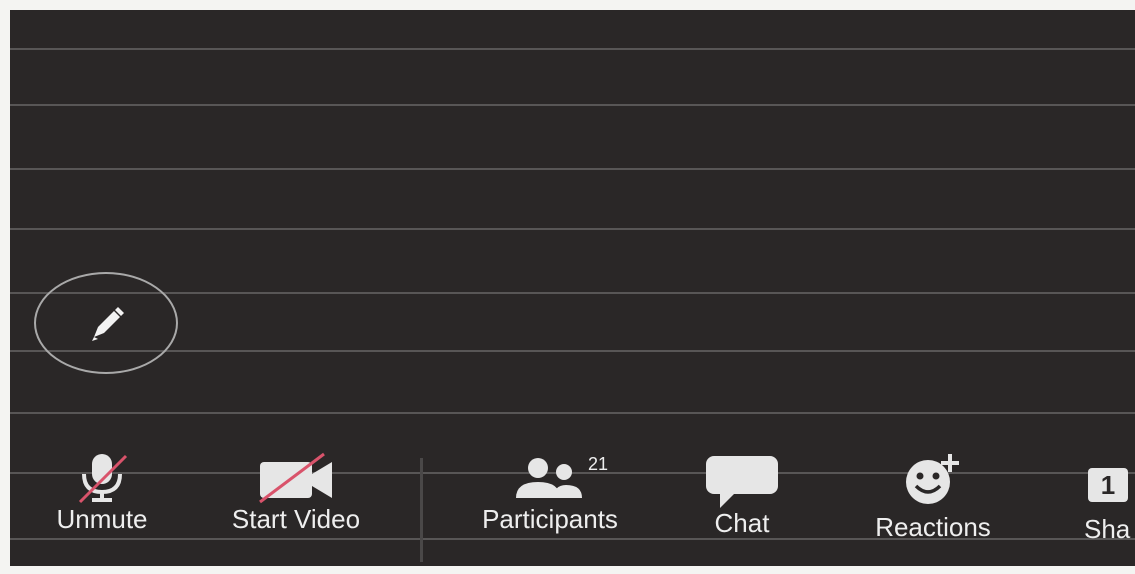  I want to click on unmute-button: Unmute, so click(102, 503).